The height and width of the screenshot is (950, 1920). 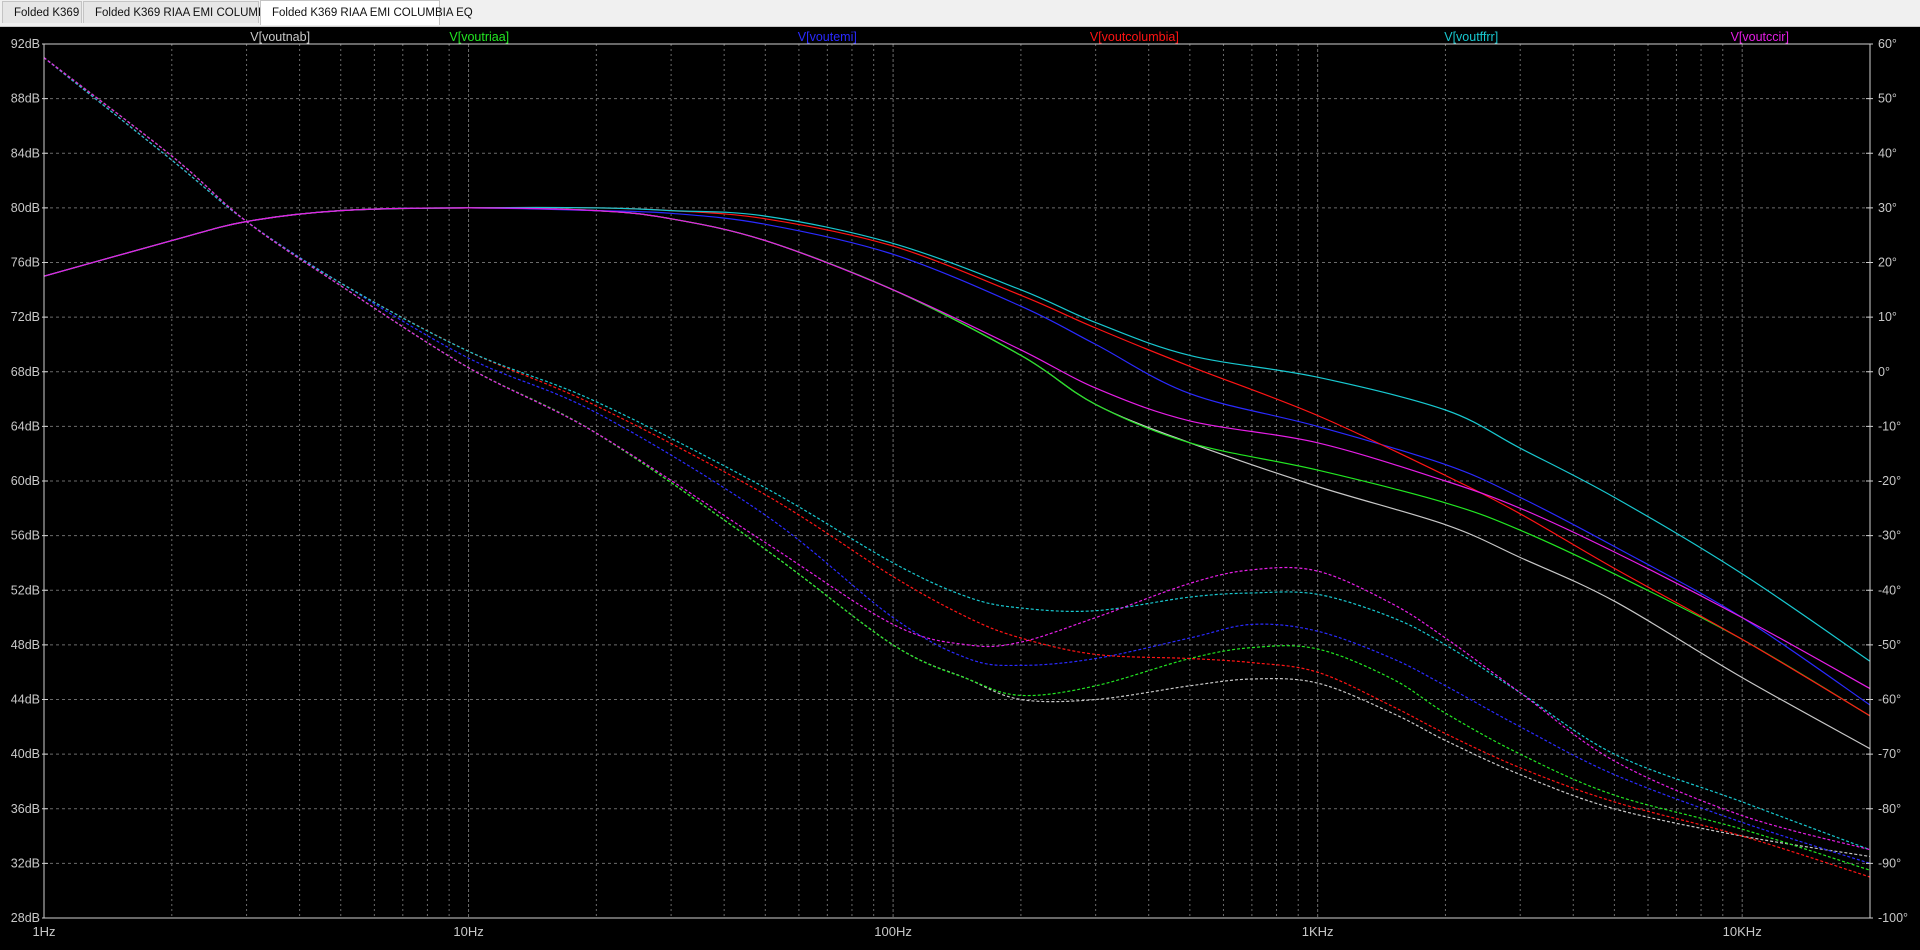 I want to click on y-right-tick-label: -40°, so click(x=1889, y=590).